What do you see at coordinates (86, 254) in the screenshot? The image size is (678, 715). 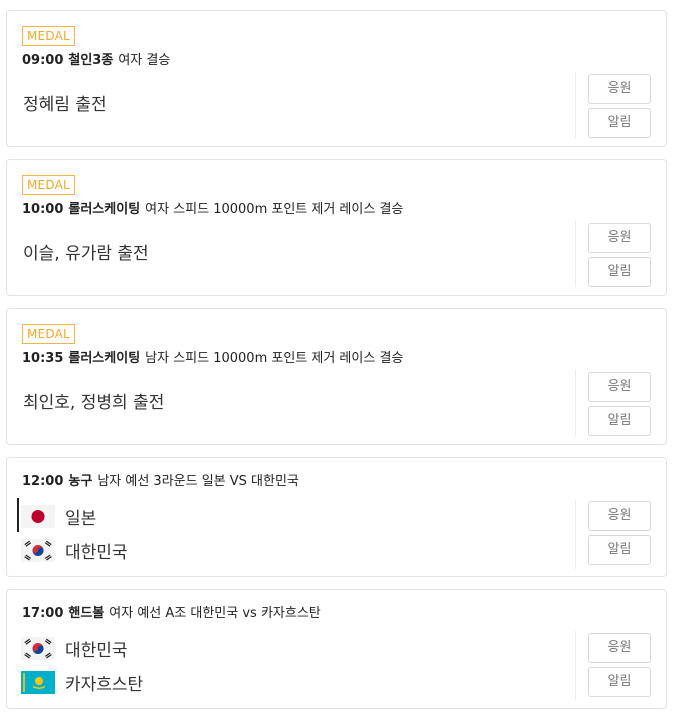 I see `event-athletes: 이슬, 유가람 출전` at bounding box center [86, 254].